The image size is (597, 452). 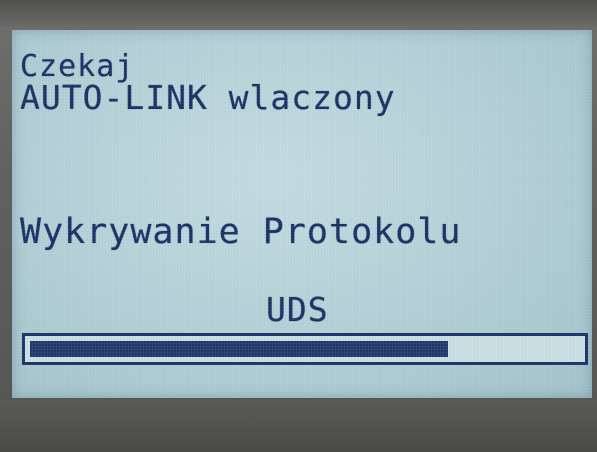 I want to click on protocol-name-text: UDS, so click(x=297, y=309).